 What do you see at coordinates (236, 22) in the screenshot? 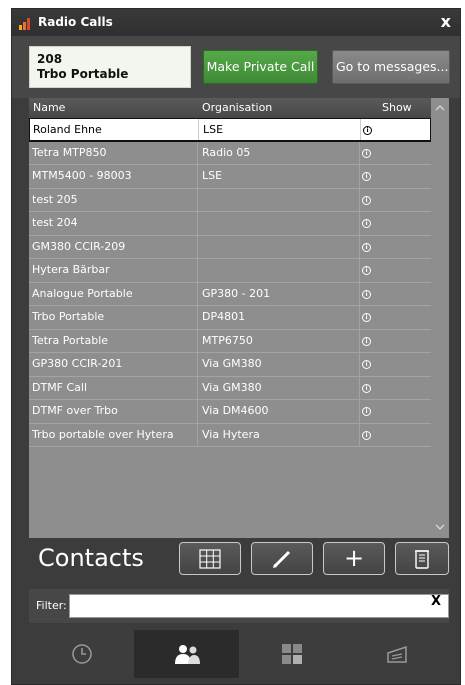
I see `title-bar: Radio Calls x` at bounding box center [236, 22].